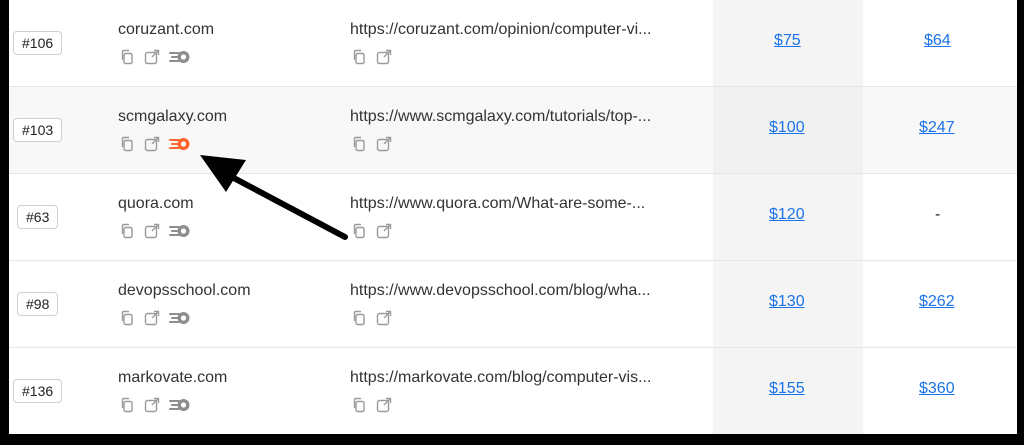 The image size is (1024, 445). I want to click on price-link: $75, so click(787, 41).